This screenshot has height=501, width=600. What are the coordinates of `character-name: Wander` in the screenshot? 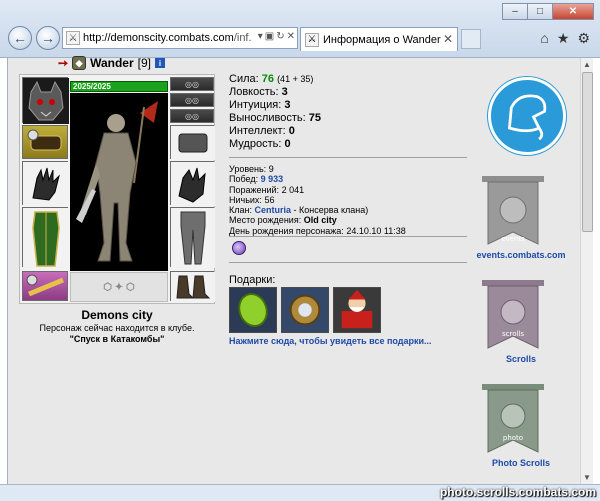 It's located at (112, 63).